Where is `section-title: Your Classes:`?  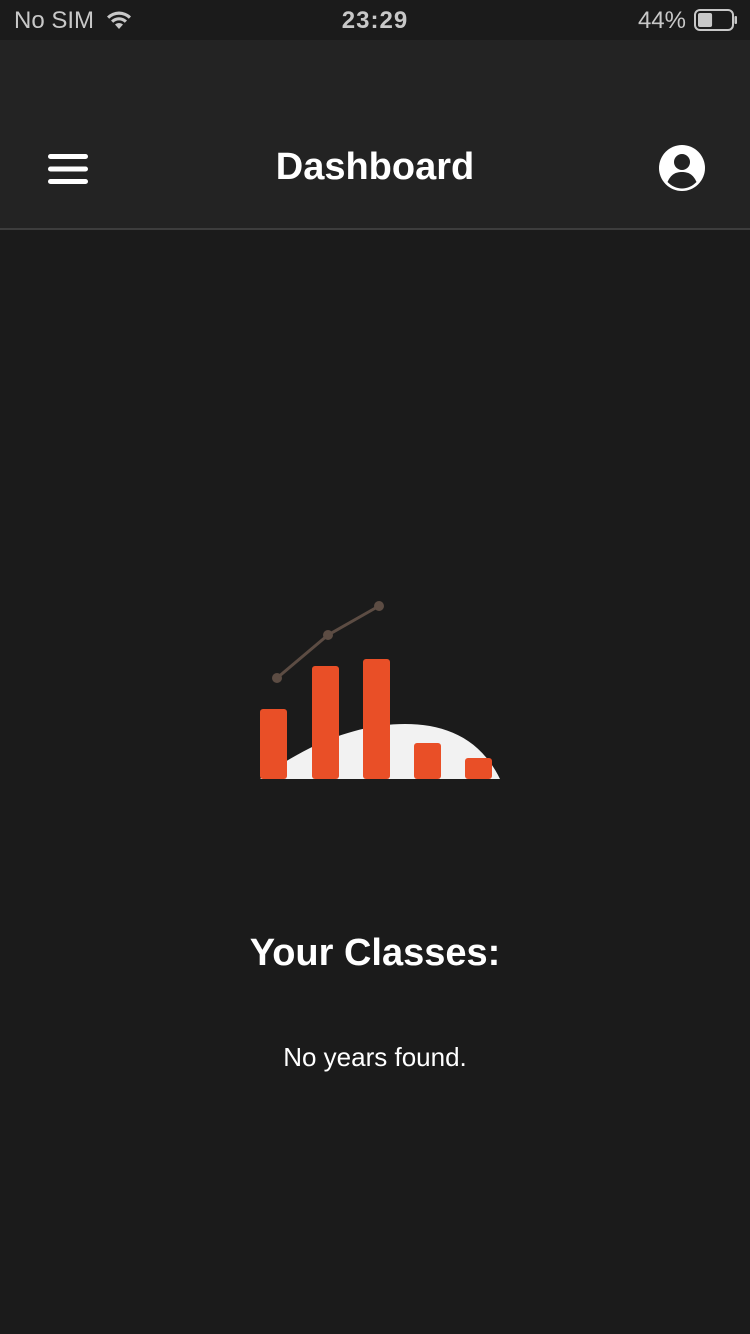
section-title: Your Classes: is located at coordinates (375, 953).